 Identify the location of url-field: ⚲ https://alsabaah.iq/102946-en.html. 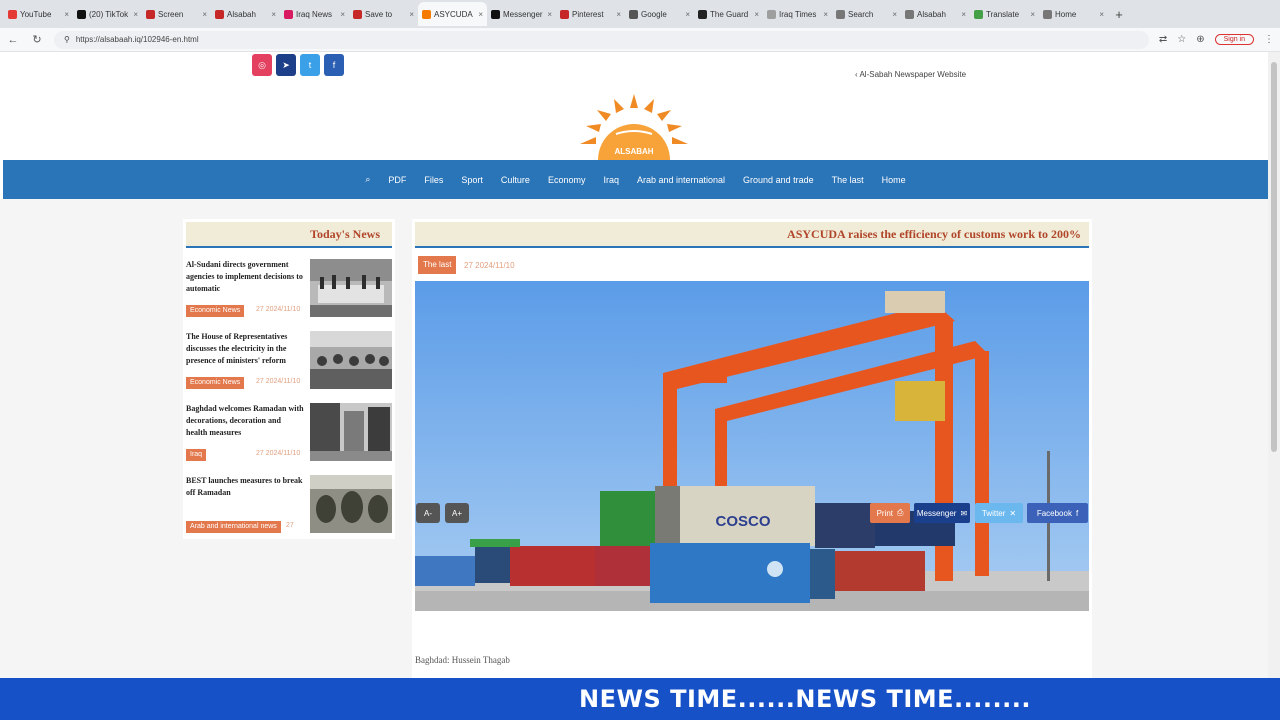
(601, 39).